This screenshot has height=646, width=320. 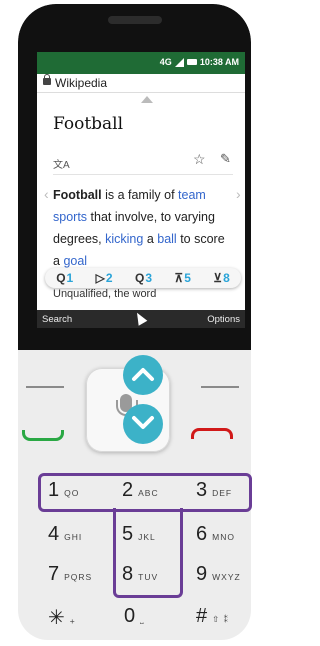 I want to click on key-0: 0 ⎵, so click(x=134, y=619).